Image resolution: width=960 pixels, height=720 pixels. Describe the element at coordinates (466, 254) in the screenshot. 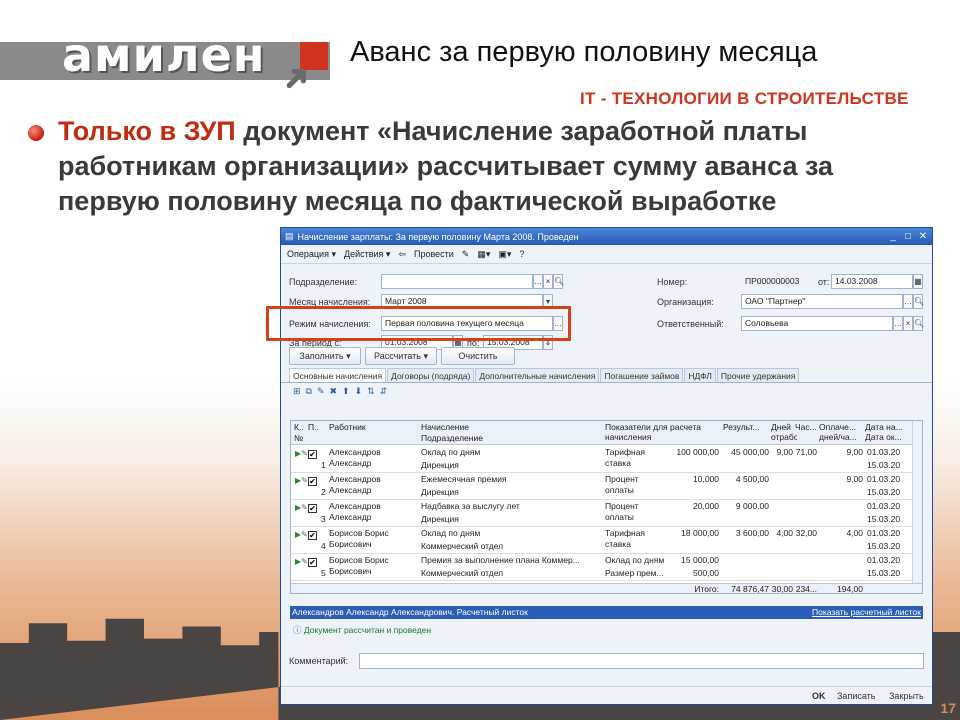

I see `unpost-icon: ✎` at that location.